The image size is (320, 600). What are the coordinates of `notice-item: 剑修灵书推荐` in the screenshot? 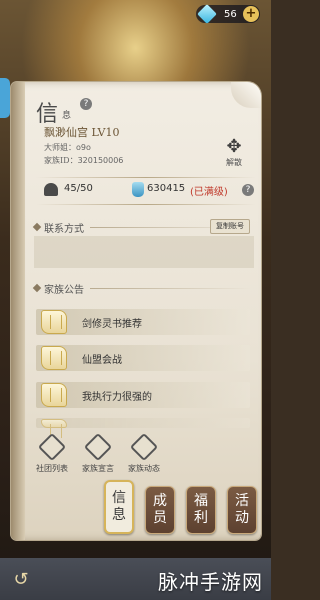 It's located at (143, 322).